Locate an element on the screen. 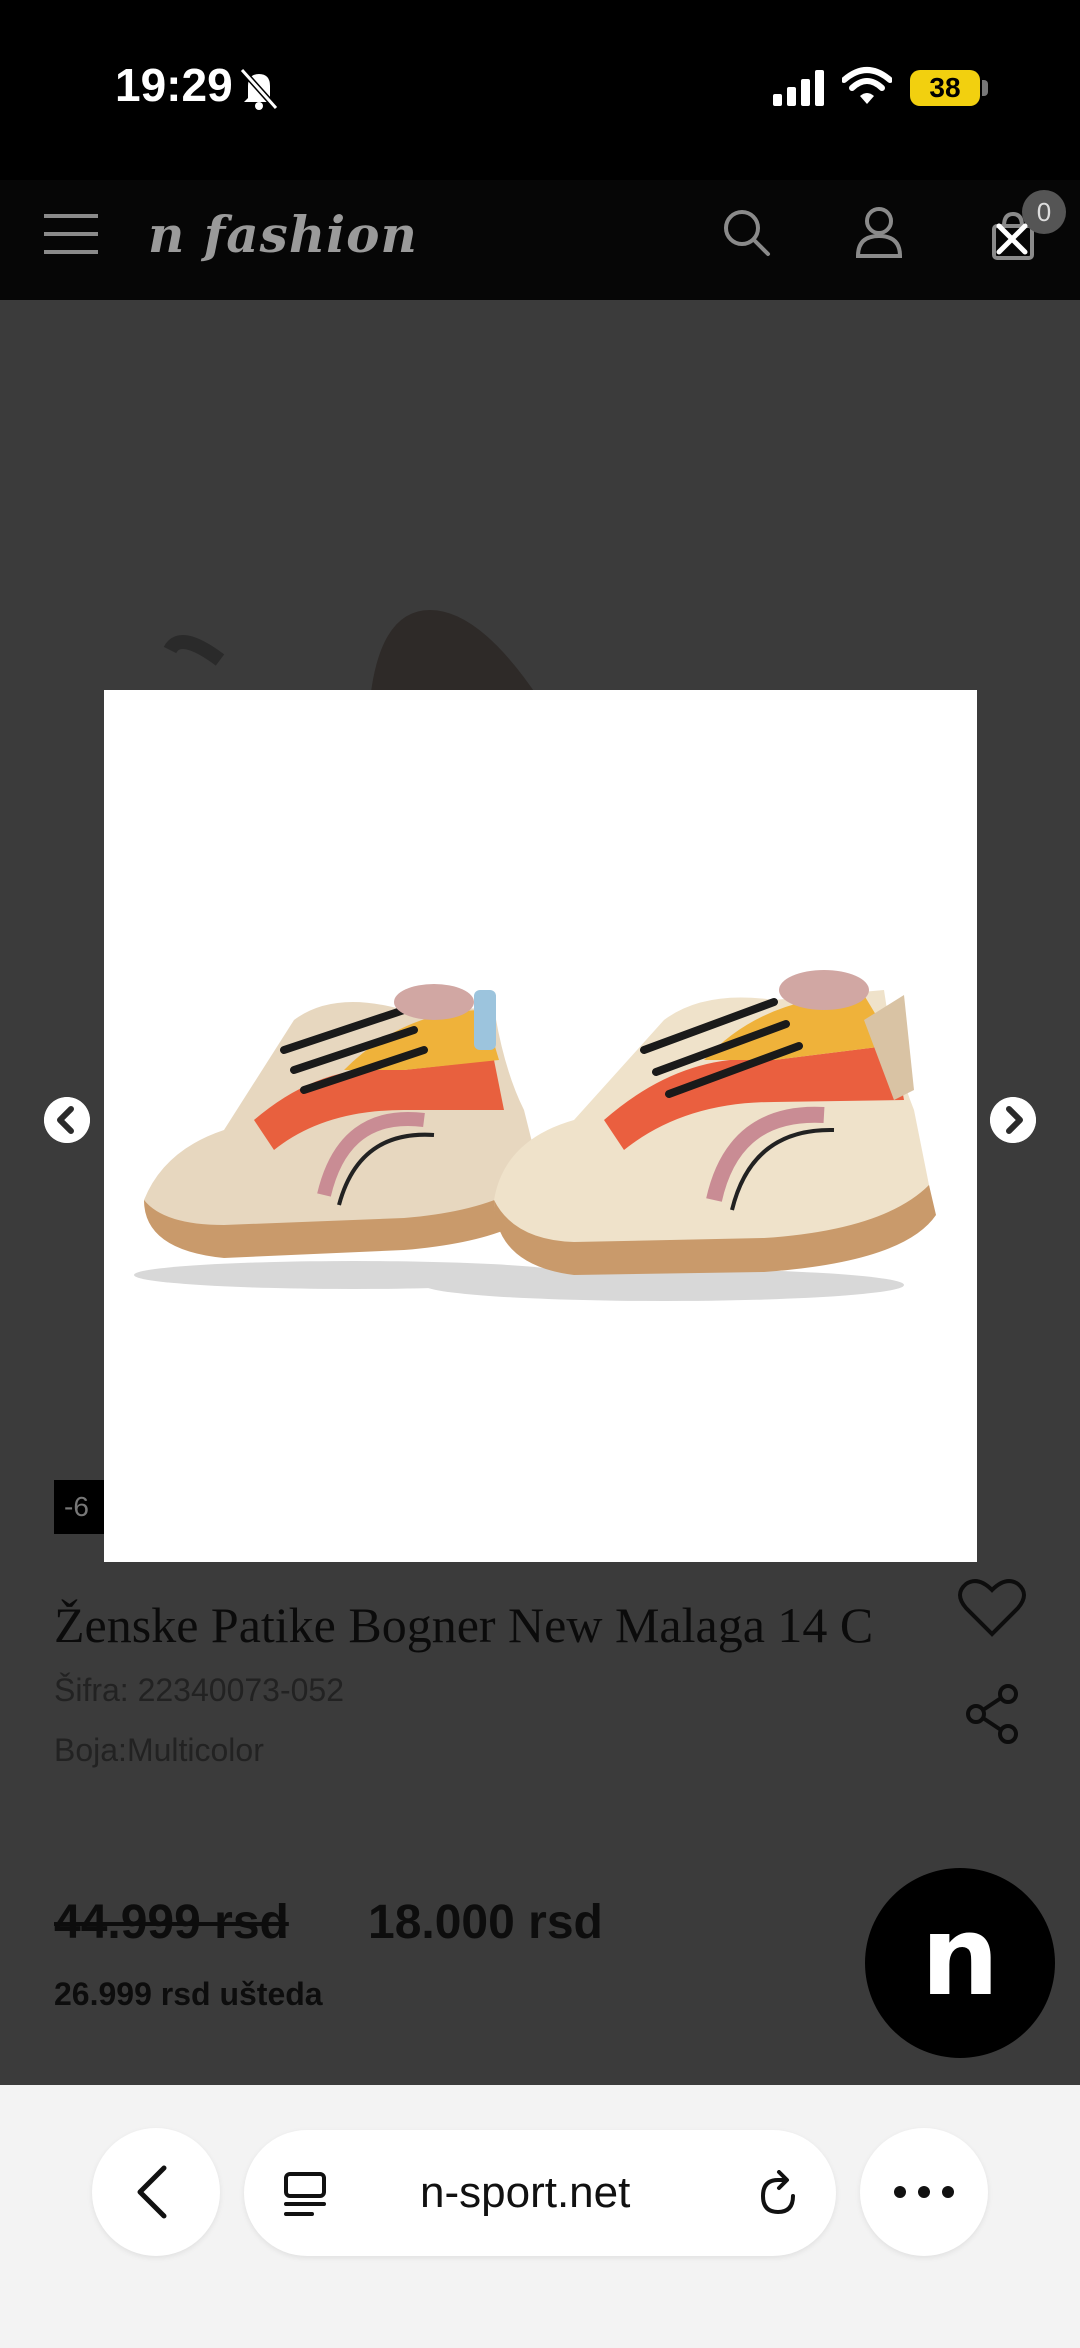  product-sku: Šifra: 22340073-052 is located at coordinates (199, 1690).